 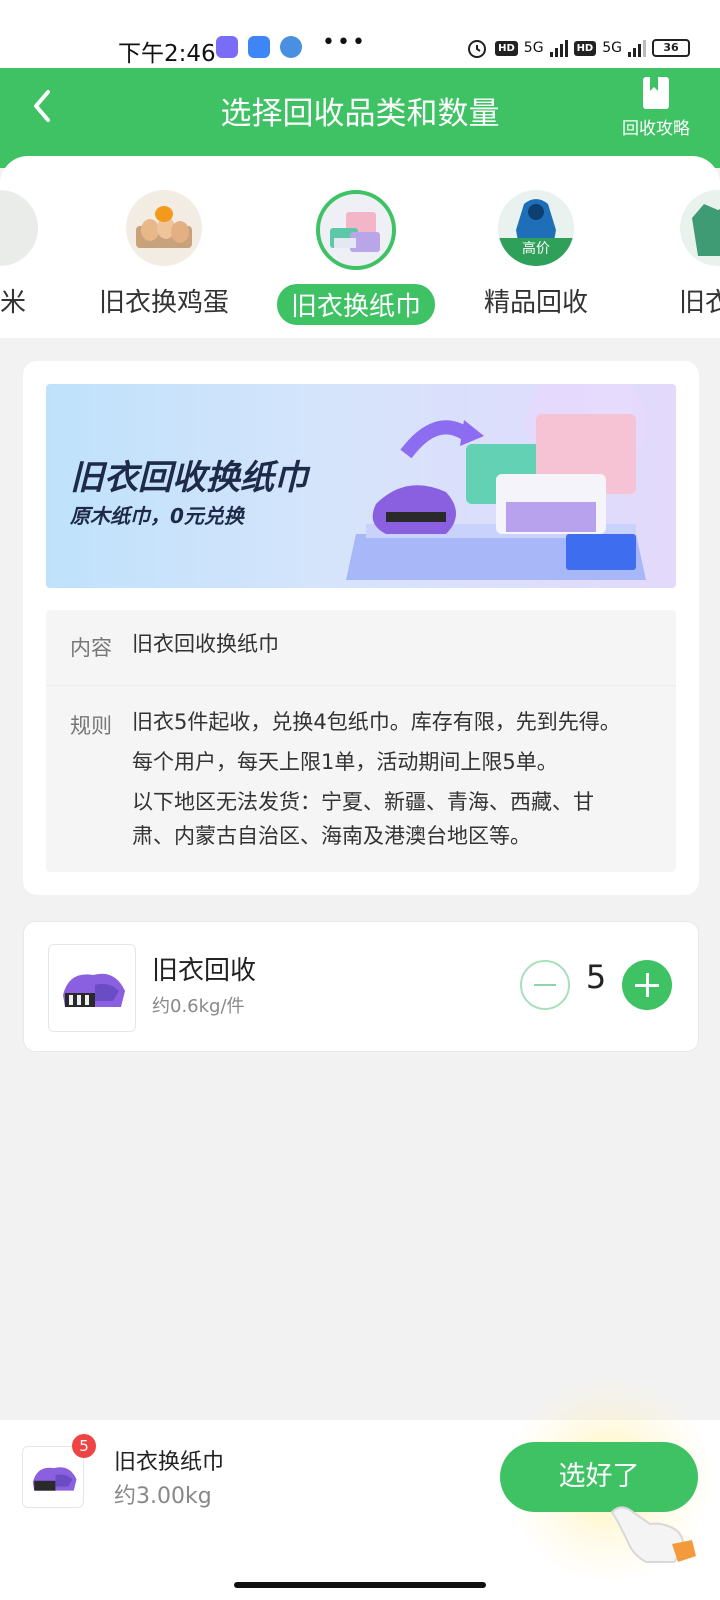 I want to click on tissues-image, so click(x=355, y=232).